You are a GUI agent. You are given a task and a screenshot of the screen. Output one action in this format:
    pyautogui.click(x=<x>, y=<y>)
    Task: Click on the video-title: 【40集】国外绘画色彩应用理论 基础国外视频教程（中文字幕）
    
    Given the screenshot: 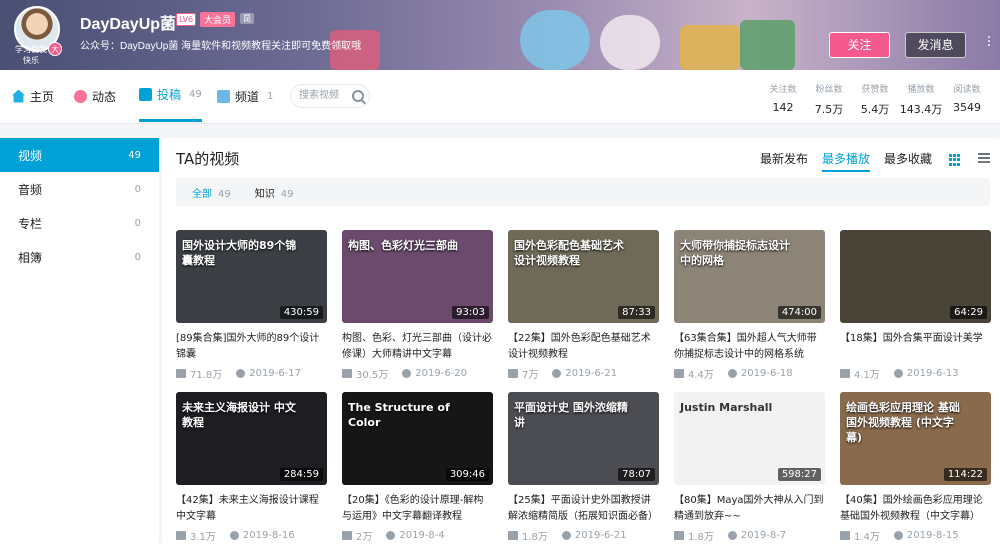 What is the action you would take?
    pyautogui.click(x=915, y=509)
    